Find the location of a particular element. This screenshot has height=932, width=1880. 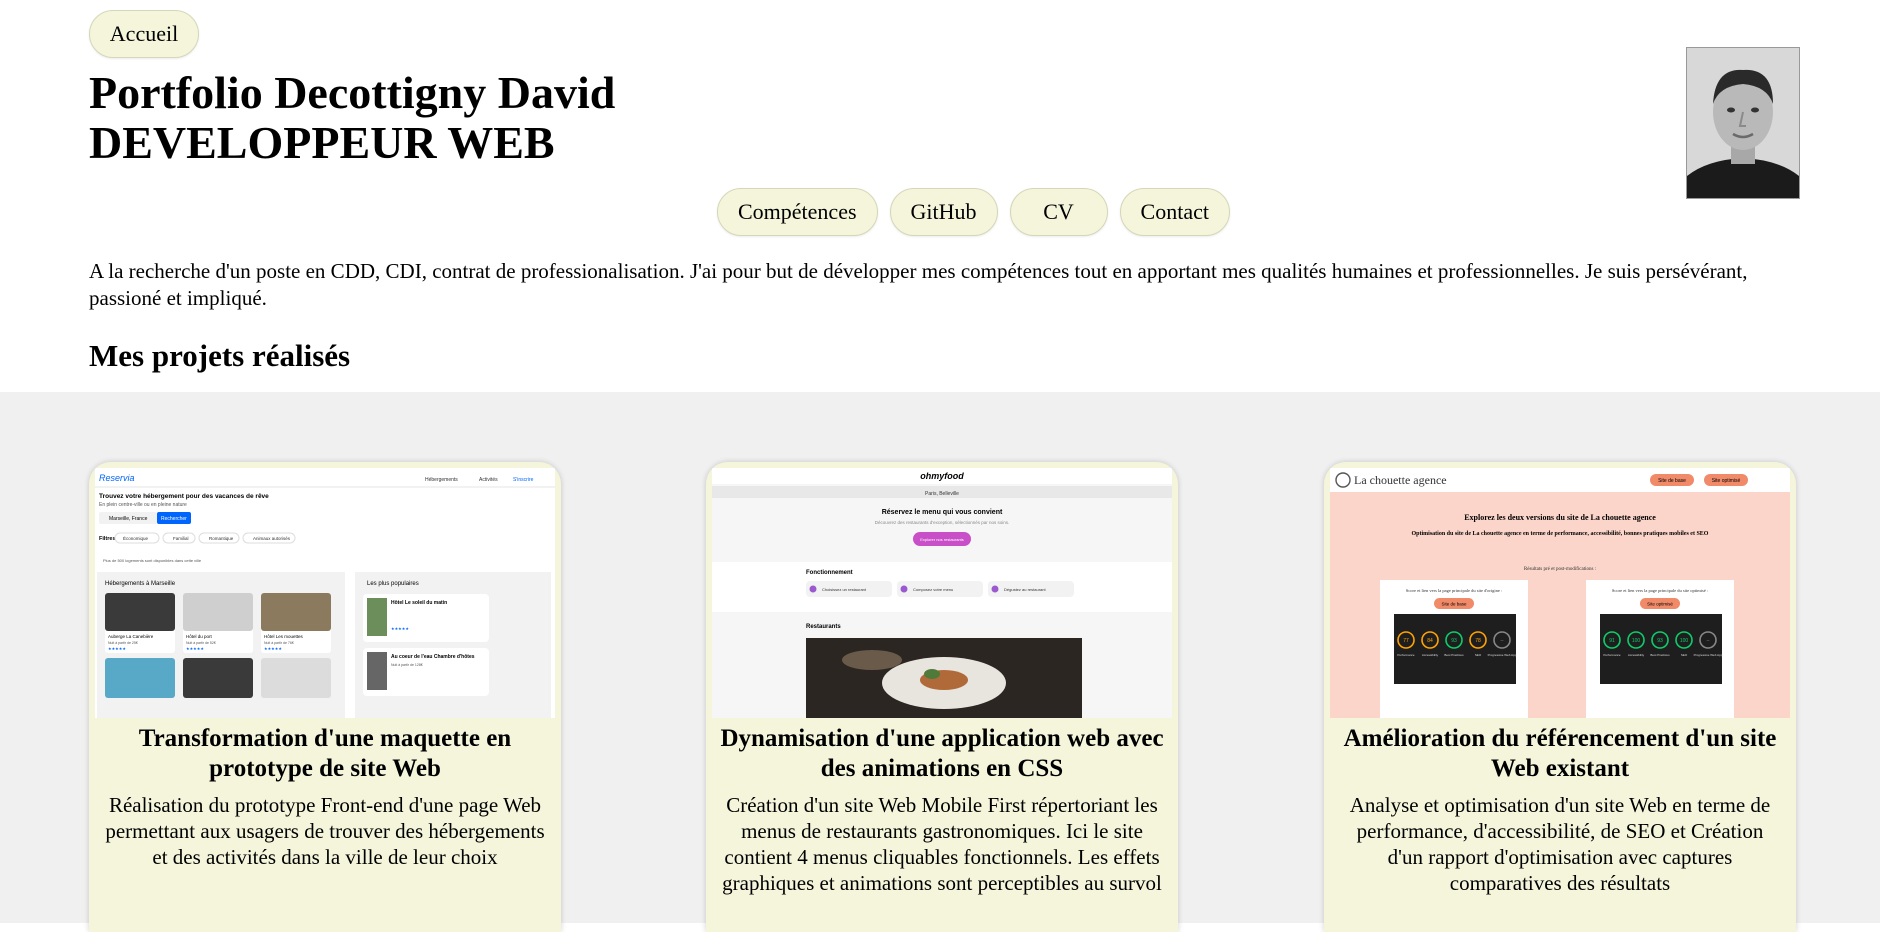

reservia-popular-title: Les plus populaires is located at coordinates (393, 584).